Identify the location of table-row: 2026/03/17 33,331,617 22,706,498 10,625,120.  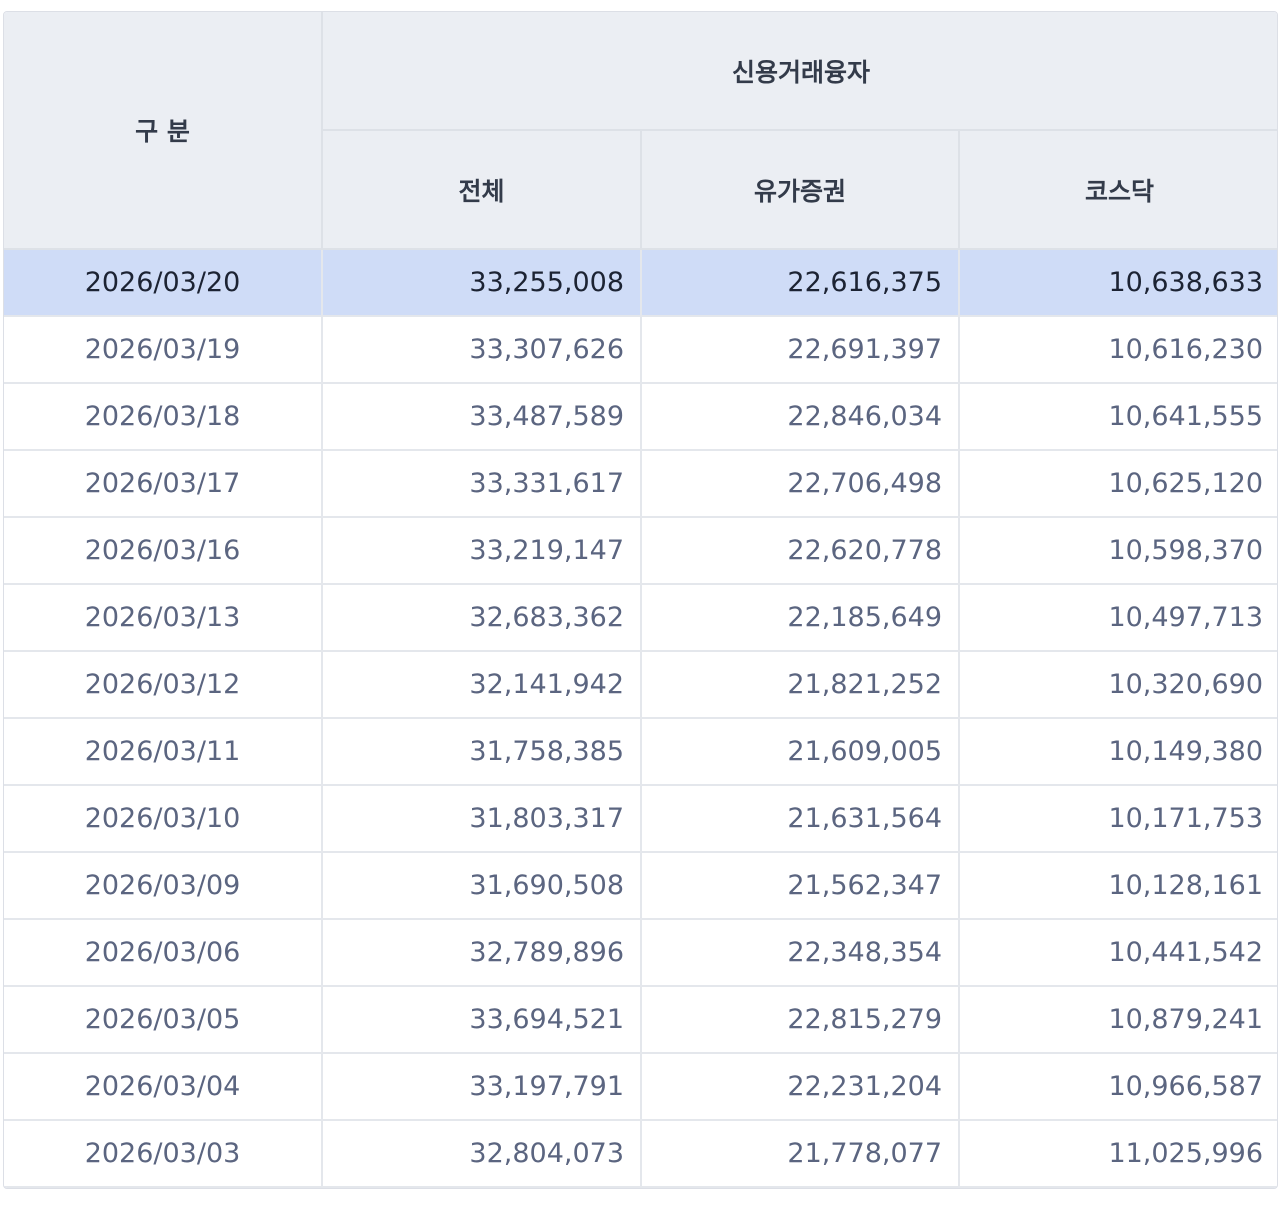
(640, 484).